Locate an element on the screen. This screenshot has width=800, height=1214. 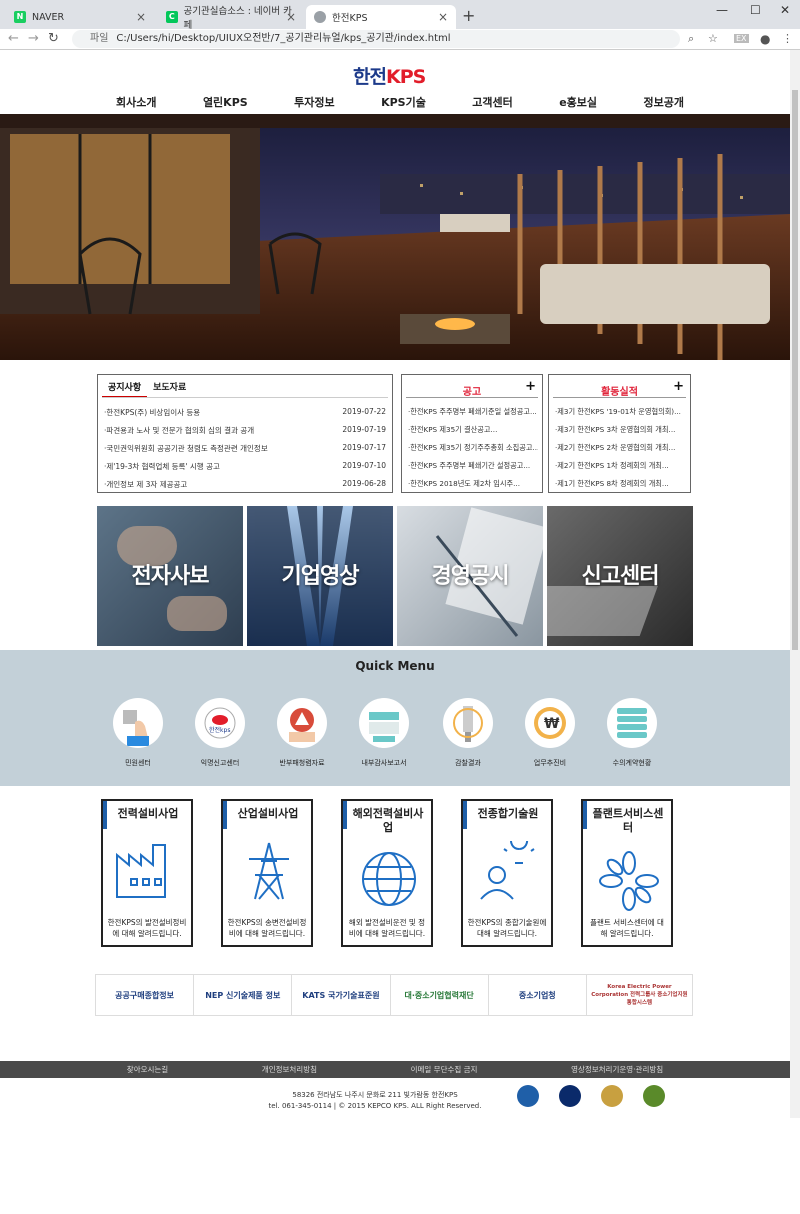
site-logo: 한전KPS is located at coordinates (389, 75).